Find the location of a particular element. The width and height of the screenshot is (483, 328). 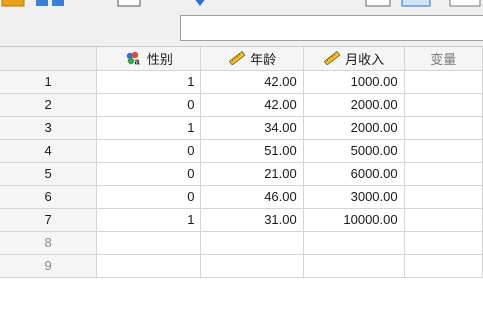

svg-text: a is located at coordinates (137, 61).